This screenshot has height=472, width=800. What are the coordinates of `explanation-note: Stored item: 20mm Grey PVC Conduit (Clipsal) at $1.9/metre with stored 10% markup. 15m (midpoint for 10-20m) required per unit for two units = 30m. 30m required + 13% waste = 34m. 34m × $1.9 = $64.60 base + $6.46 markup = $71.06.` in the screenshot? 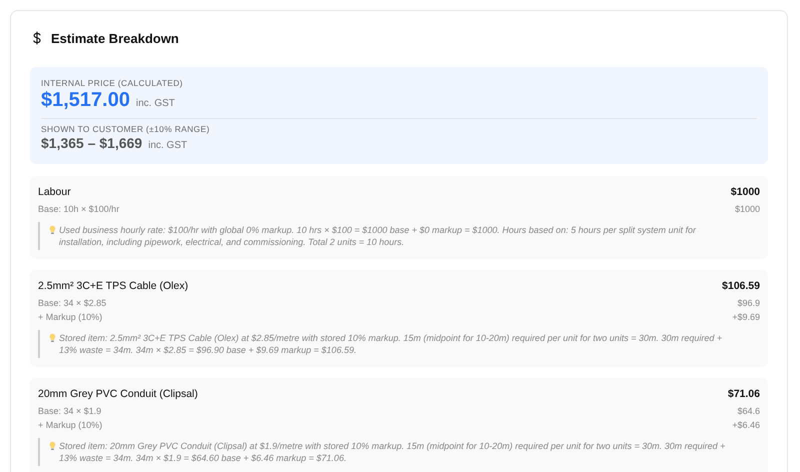 It's located at (392, 452).